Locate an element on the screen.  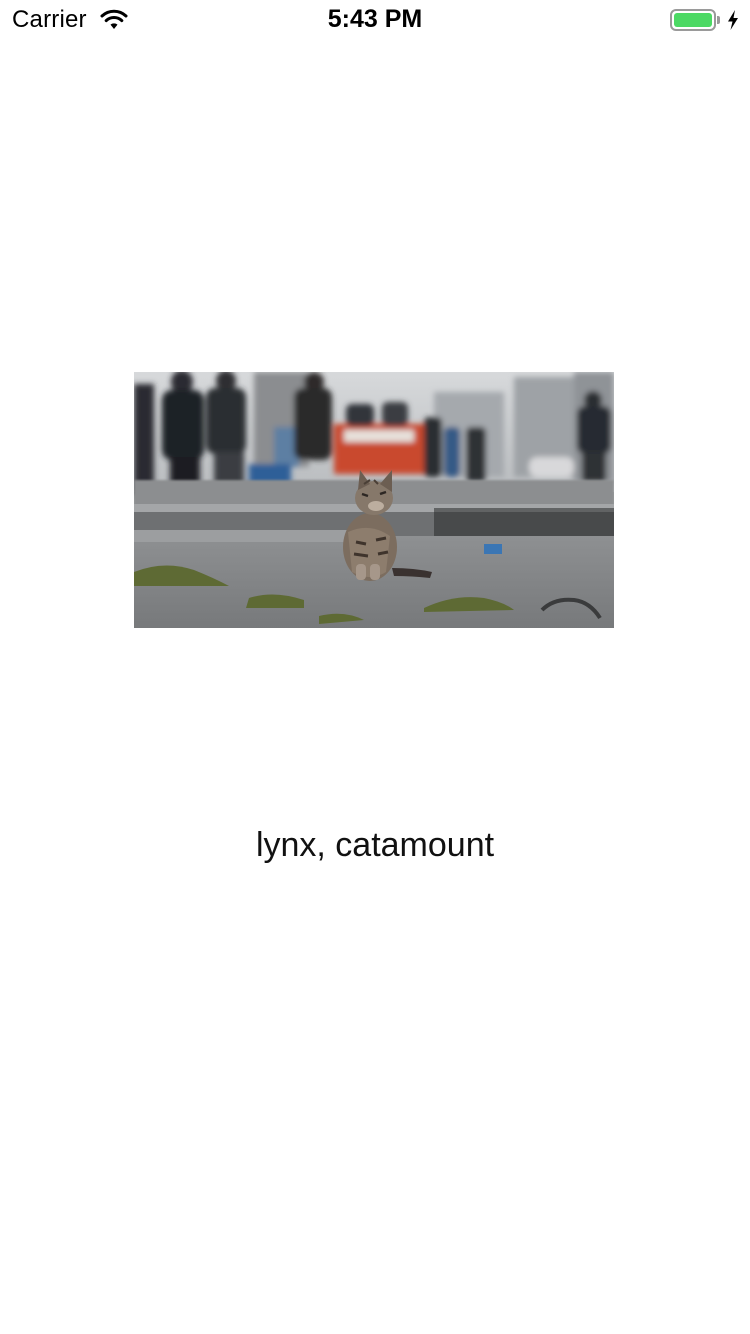
cat-photo is located at coordinates (374, 500).